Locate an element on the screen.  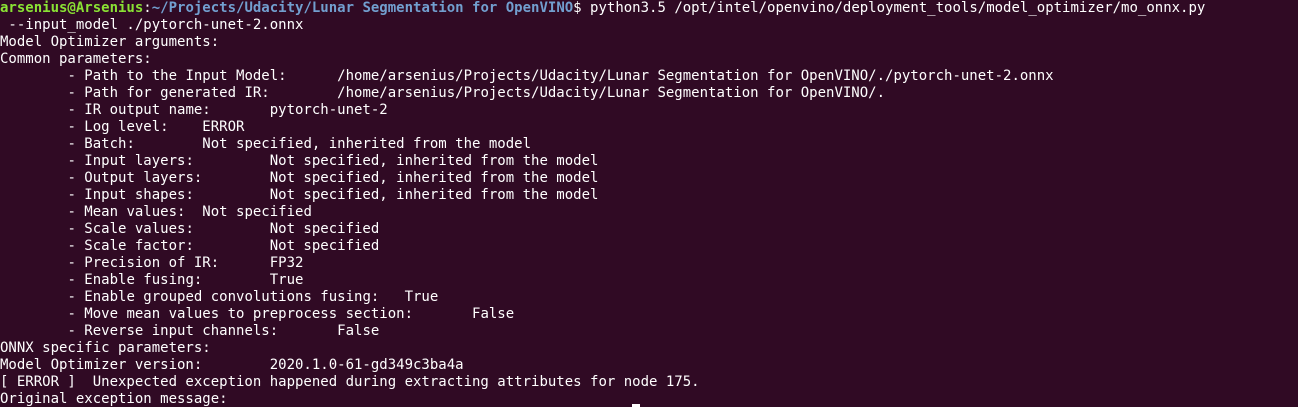
output-line: - IR output name: pytorch-unet-2 is located at coordinates (194, 110).